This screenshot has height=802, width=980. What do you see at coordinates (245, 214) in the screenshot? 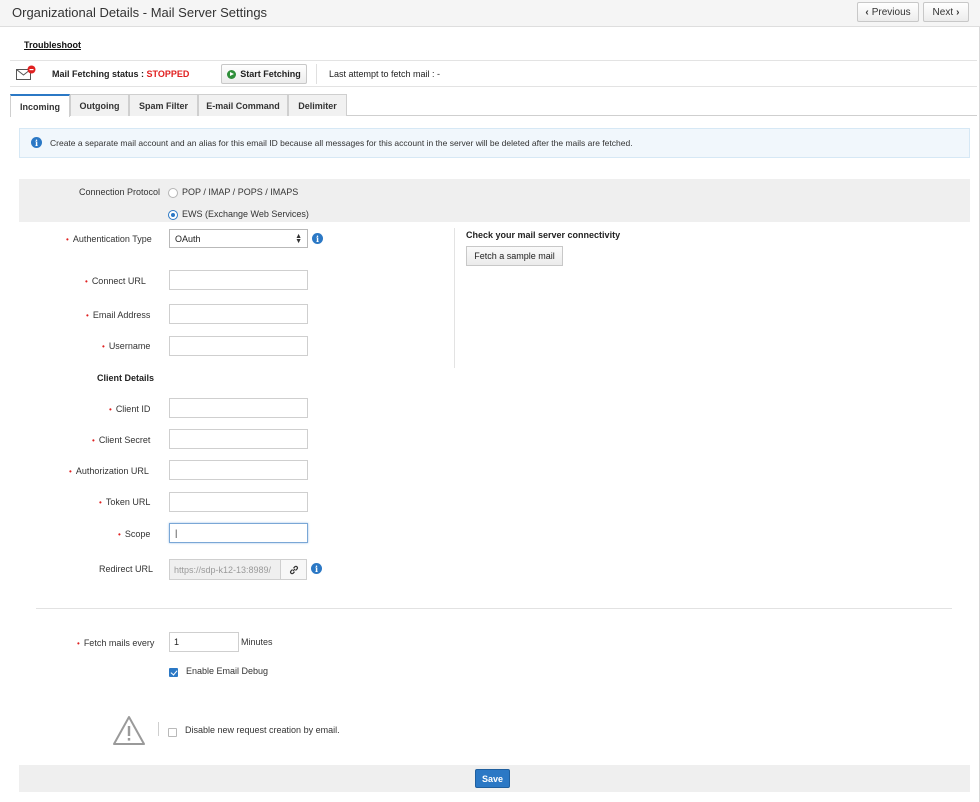
I see `protocol-option-ews: EWS (Exchange Web Services)` at bounding box center [245, 214].